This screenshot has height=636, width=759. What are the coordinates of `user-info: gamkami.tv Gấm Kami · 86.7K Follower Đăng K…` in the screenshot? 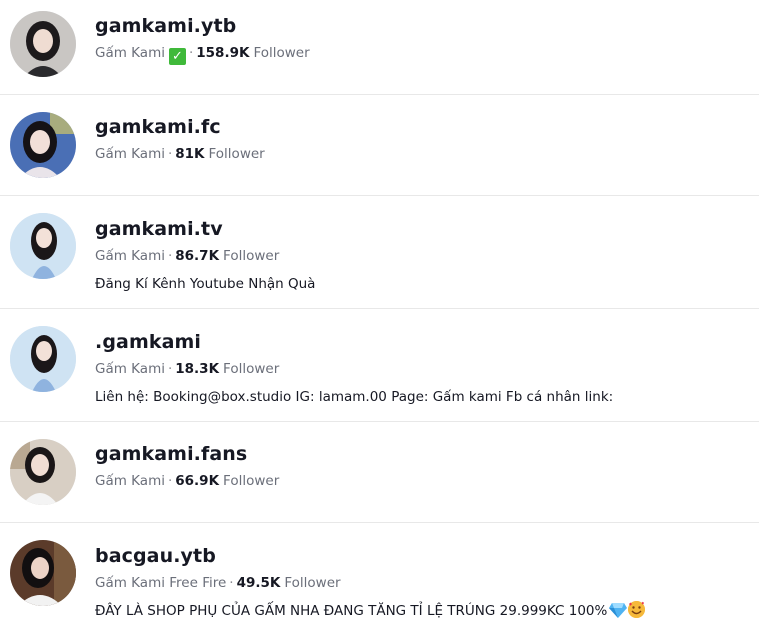 It's located at (422, 255).